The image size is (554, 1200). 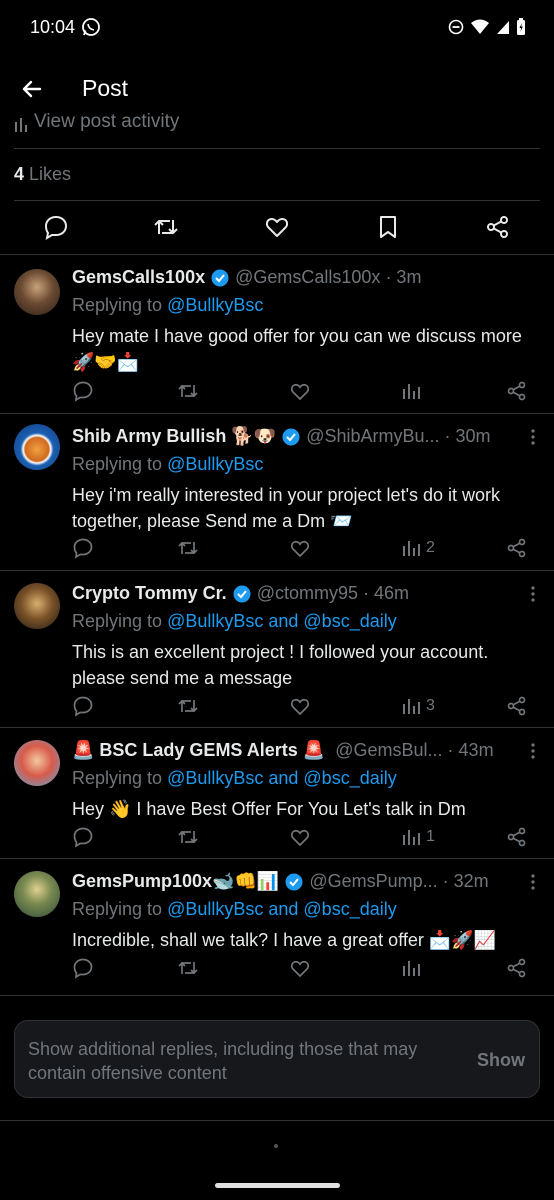 What do you see at coordinates (138, 277) in the screenshot?
I see `author-name: GemsCalls100x` at bounding box center [138, 277].